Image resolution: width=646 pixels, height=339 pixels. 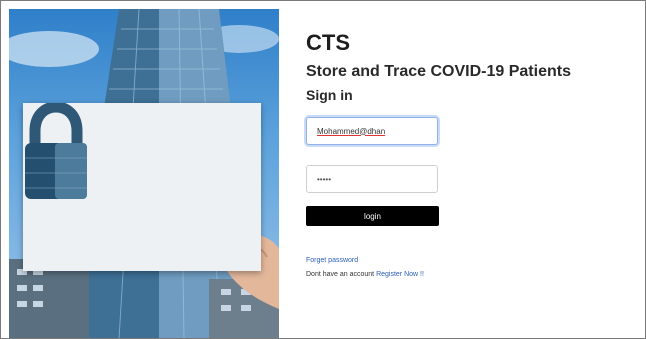 I want to click on email-input, so click(x=372, y=131).